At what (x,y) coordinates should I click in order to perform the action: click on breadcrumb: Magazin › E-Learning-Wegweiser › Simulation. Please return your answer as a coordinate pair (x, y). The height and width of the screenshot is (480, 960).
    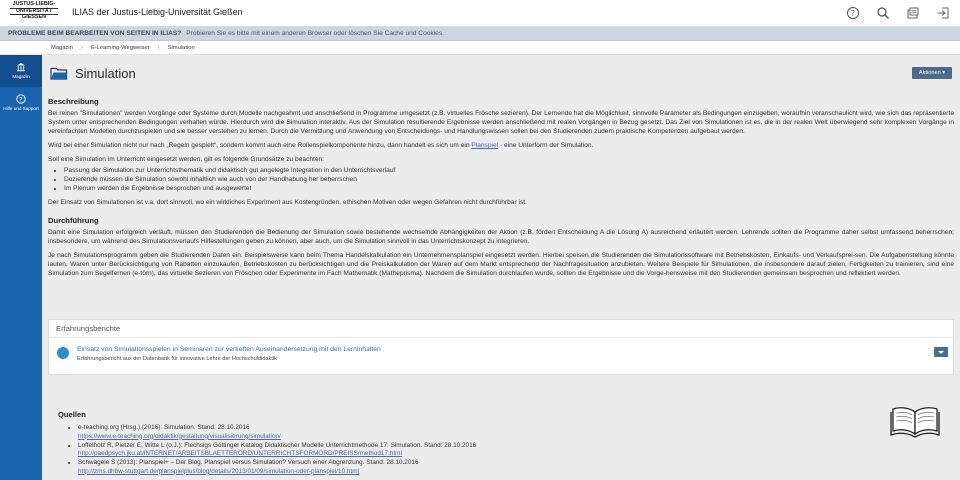
    Looking at the image, I should click on (480, 48).